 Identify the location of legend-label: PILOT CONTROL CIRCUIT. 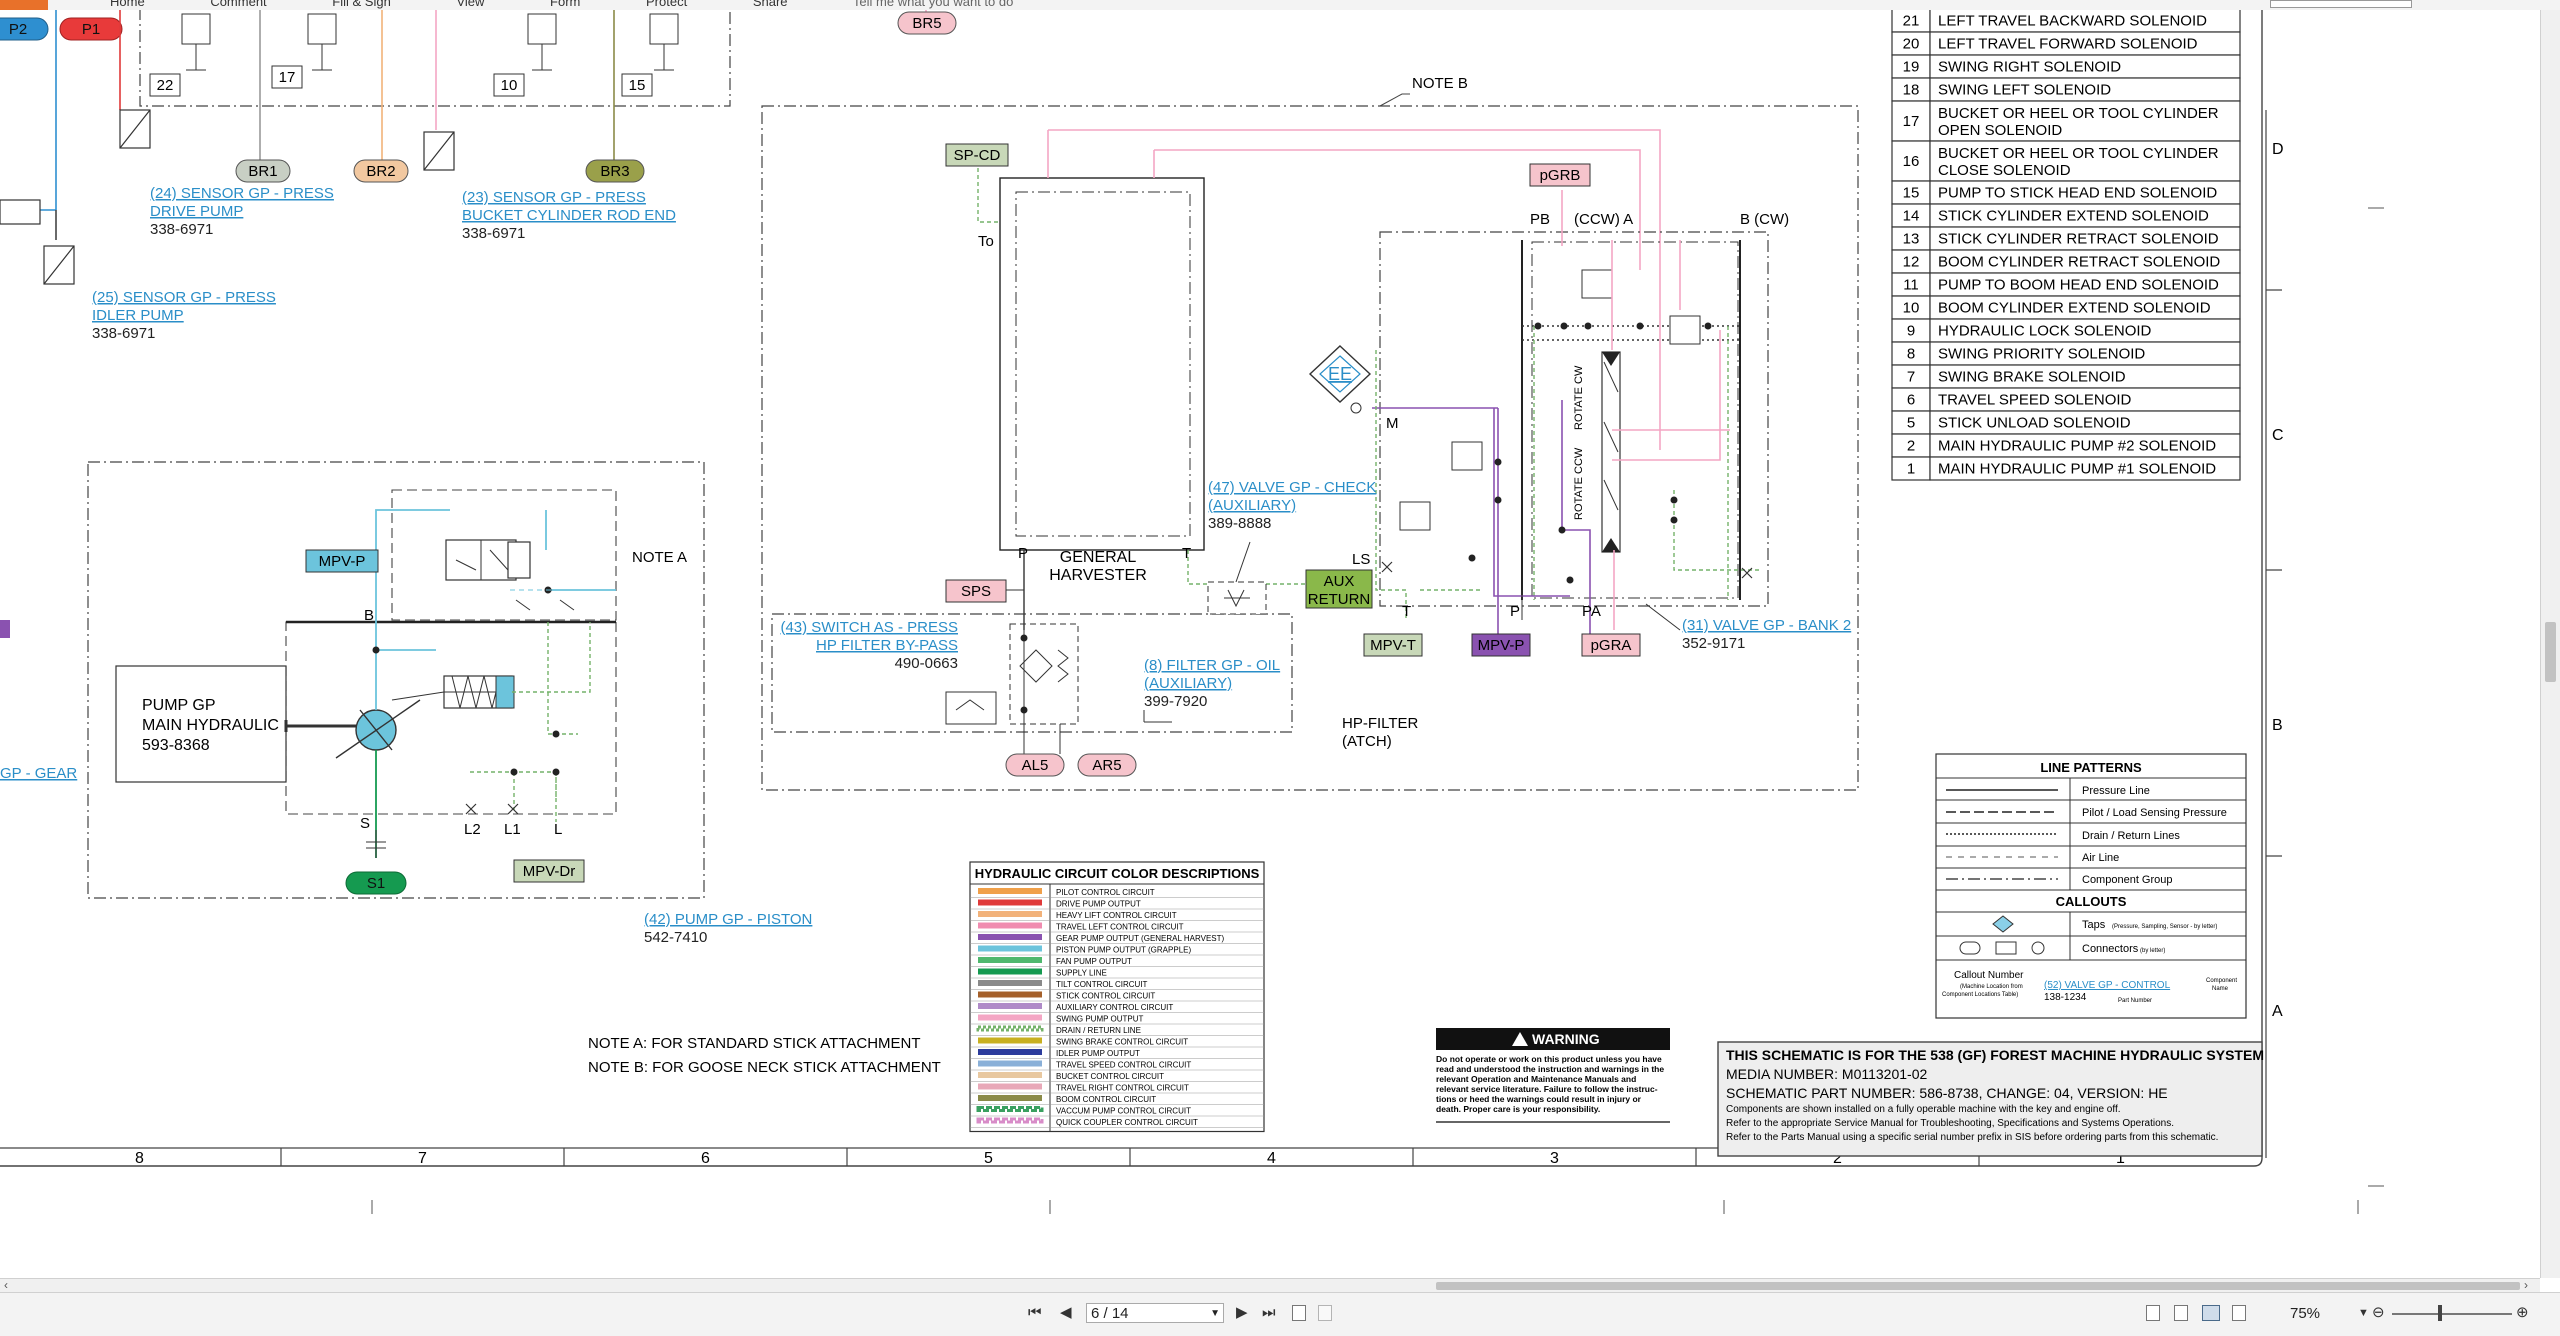
(1105, 892).